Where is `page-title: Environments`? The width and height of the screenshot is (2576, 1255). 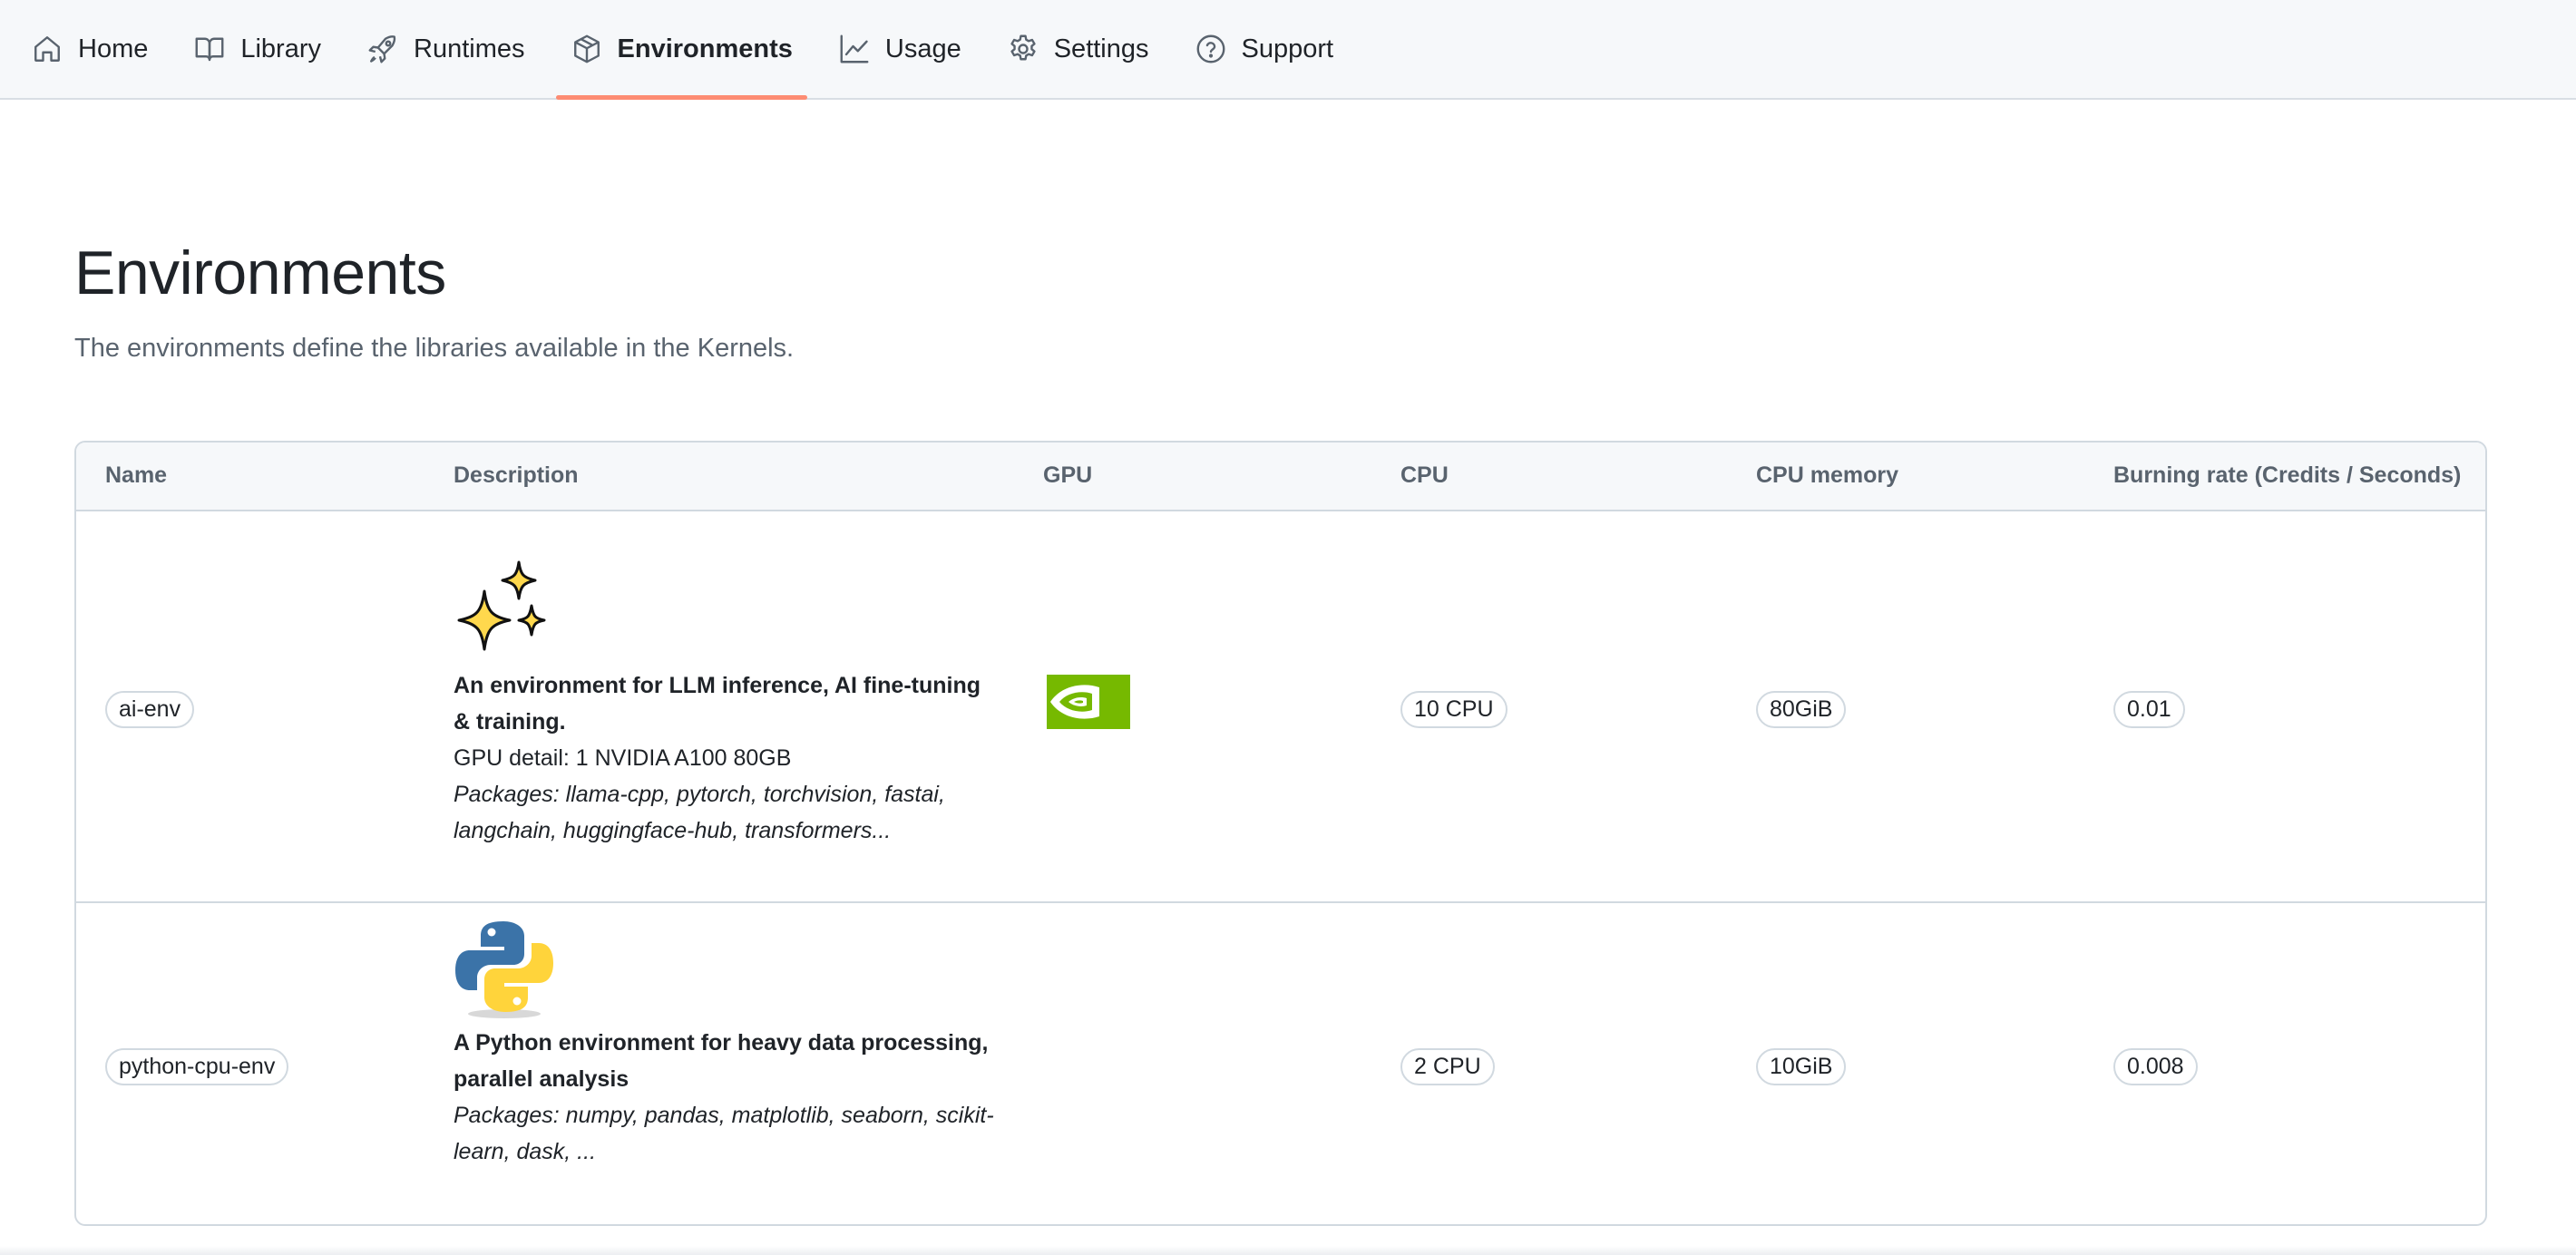 page-title: Environments is located at coordinates (260, 272).